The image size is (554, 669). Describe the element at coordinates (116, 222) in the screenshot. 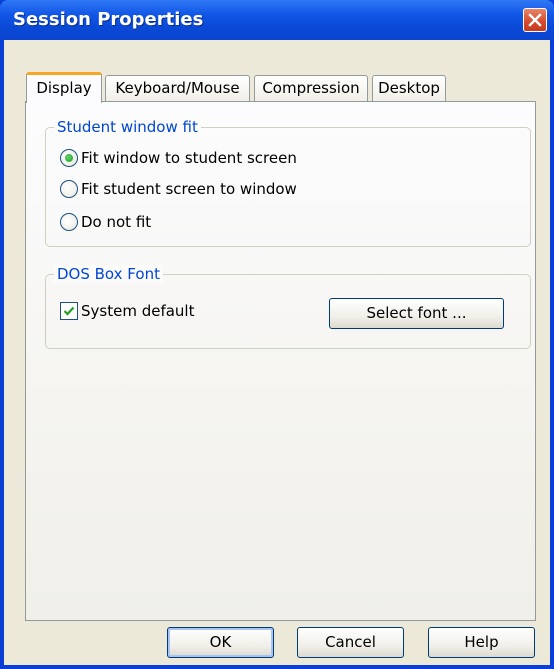

I see `radio-label: Do not fit` at that location.